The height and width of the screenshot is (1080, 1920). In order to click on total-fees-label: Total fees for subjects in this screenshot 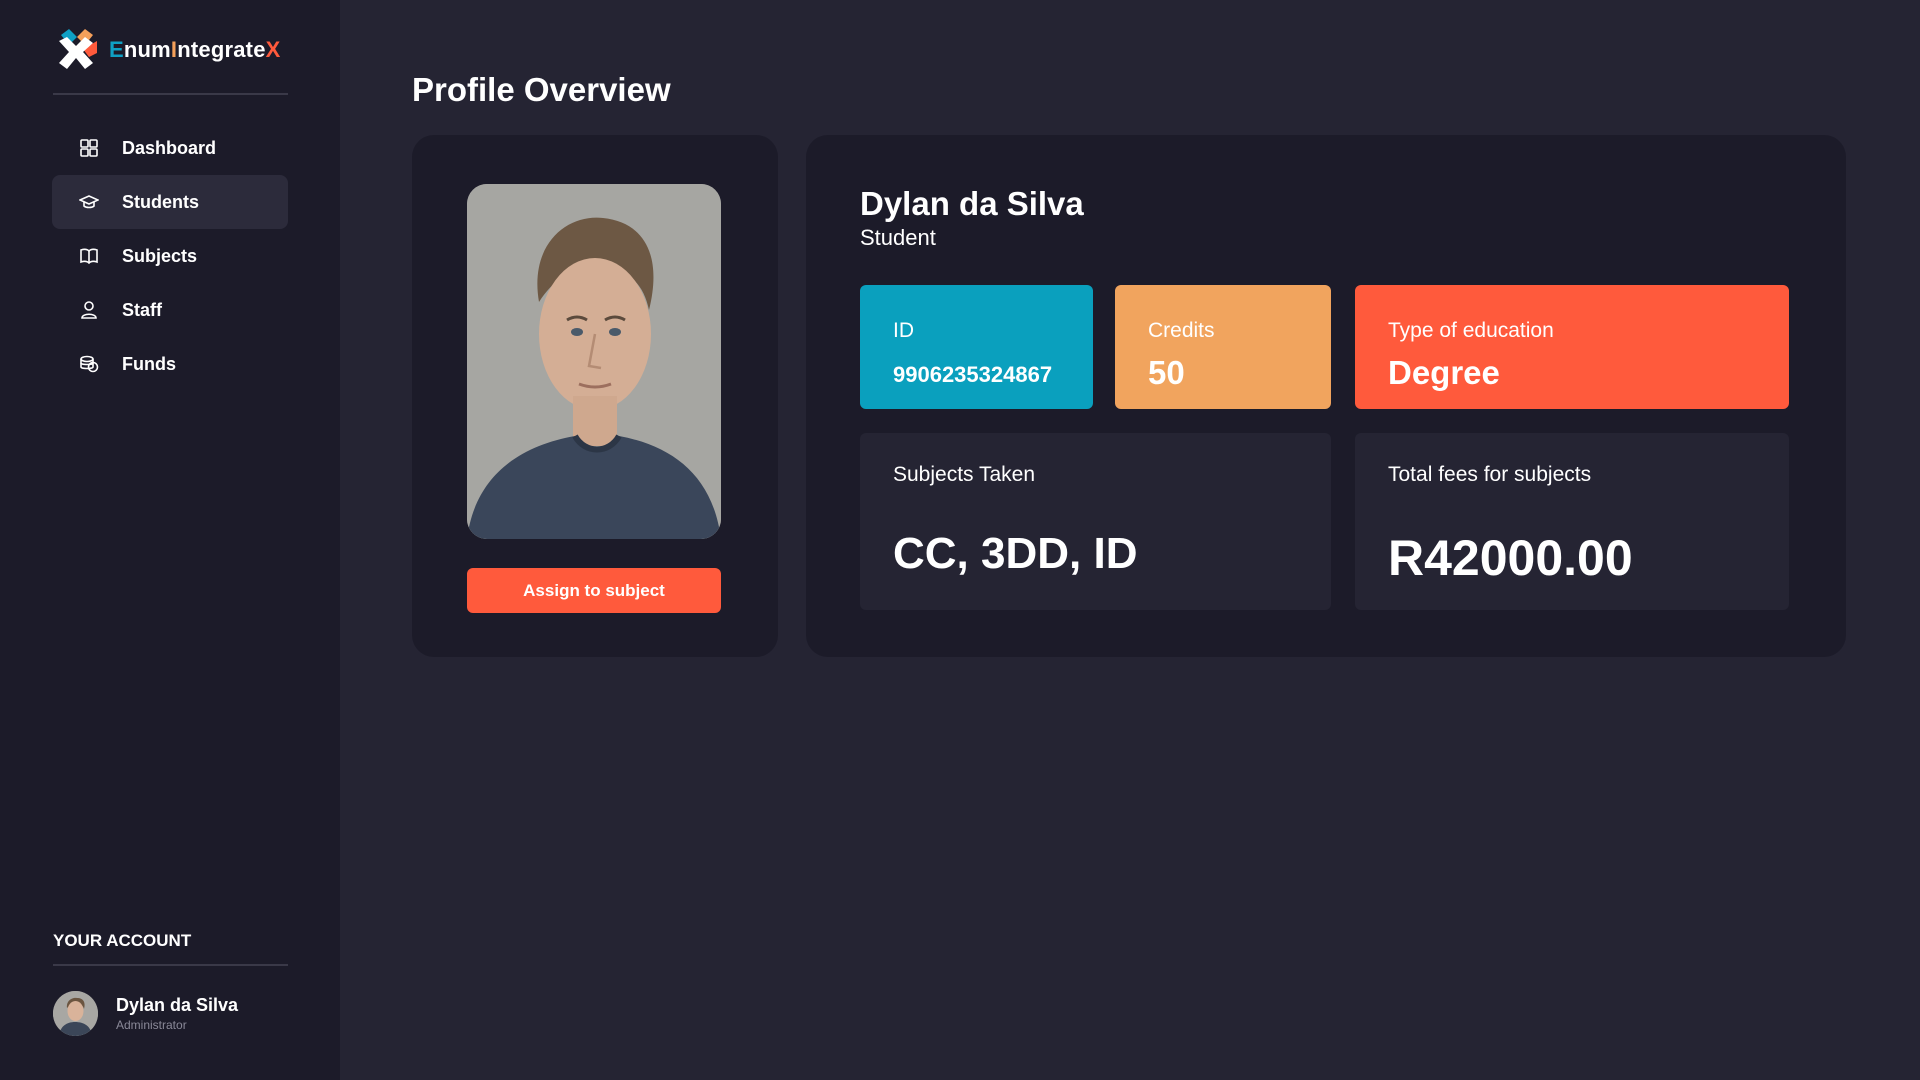, I will do `click(1490, 474)`.